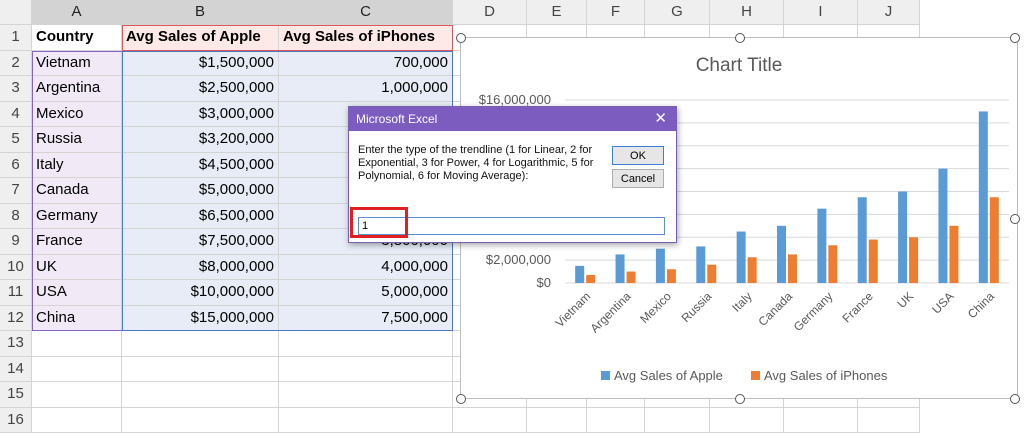 The image size is (1024, 433). I want to click on legend-swatch, so click(605, 375).